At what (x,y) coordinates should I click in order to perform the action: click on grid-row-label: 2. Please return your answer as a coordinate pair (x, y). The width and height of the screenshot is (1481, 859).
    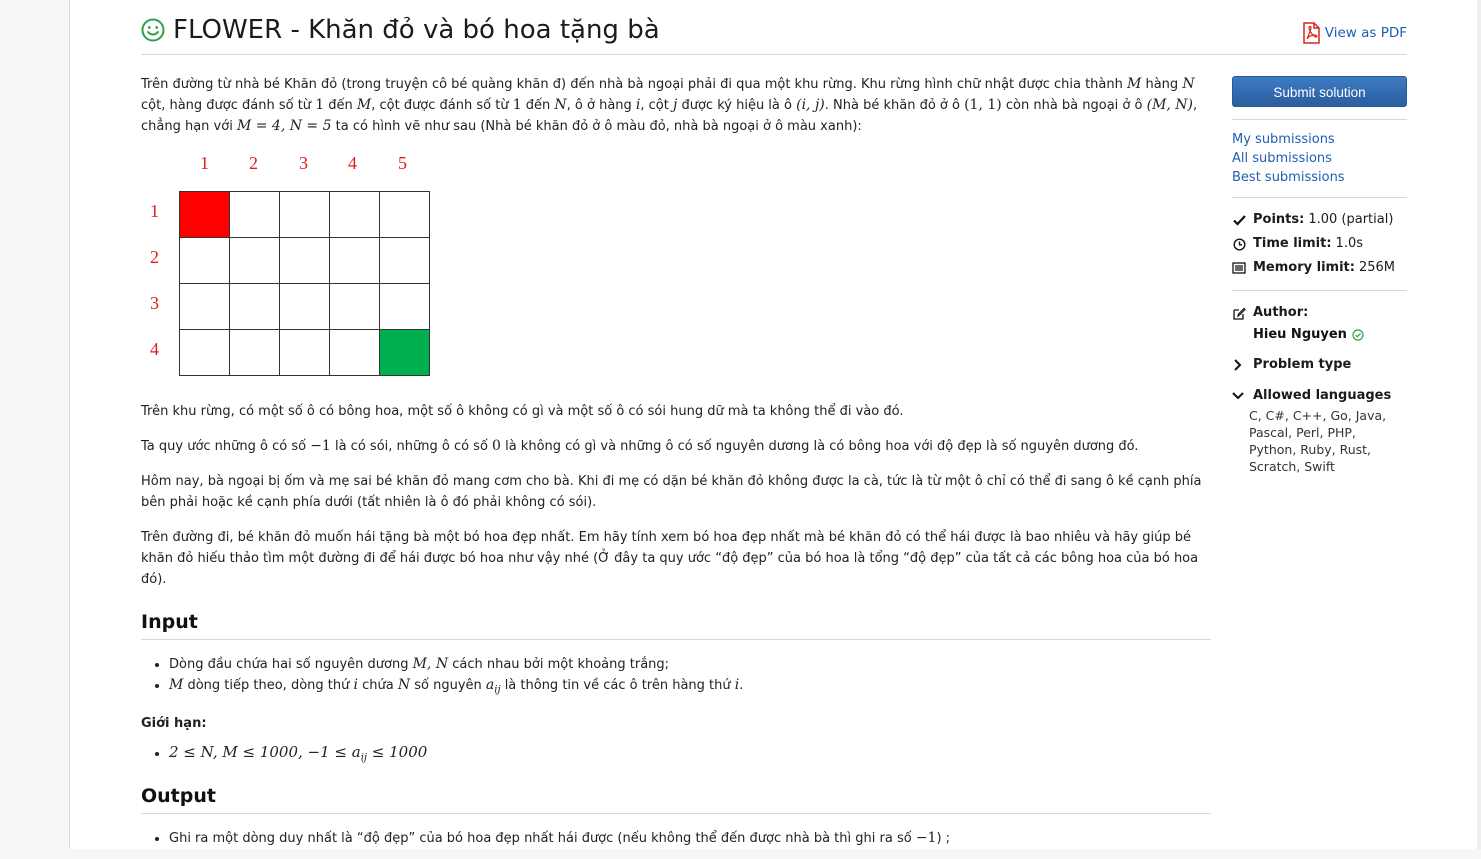
    Looking at the image, I should click on (154, 257).